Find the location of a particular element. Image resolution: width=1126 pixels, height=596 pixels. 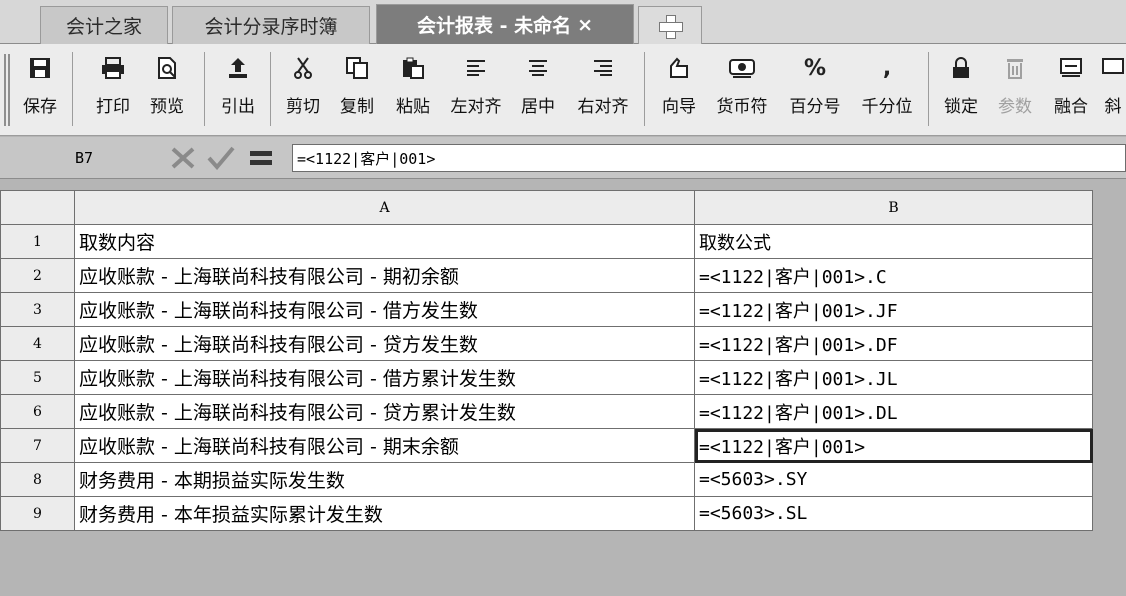

merge-icon is located at coordinates (1071, 68).